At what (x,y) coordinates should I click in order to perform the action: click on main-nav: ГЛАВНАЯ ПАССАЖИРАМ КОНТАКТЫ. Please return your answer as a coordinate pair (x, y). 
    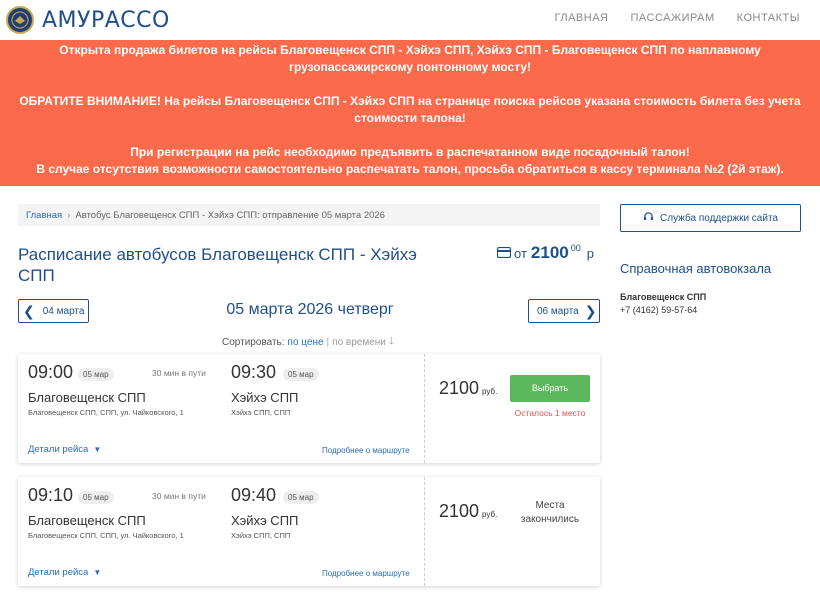
    Looking at the image, I should click on (677, 18).